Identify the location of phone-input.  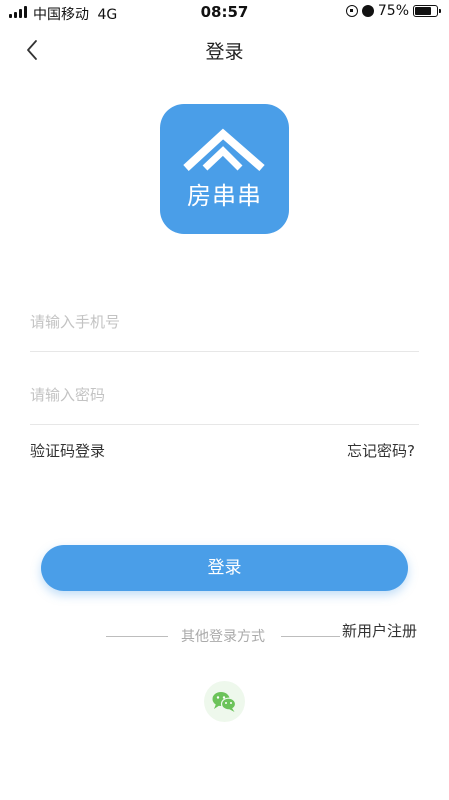
(224, 322).